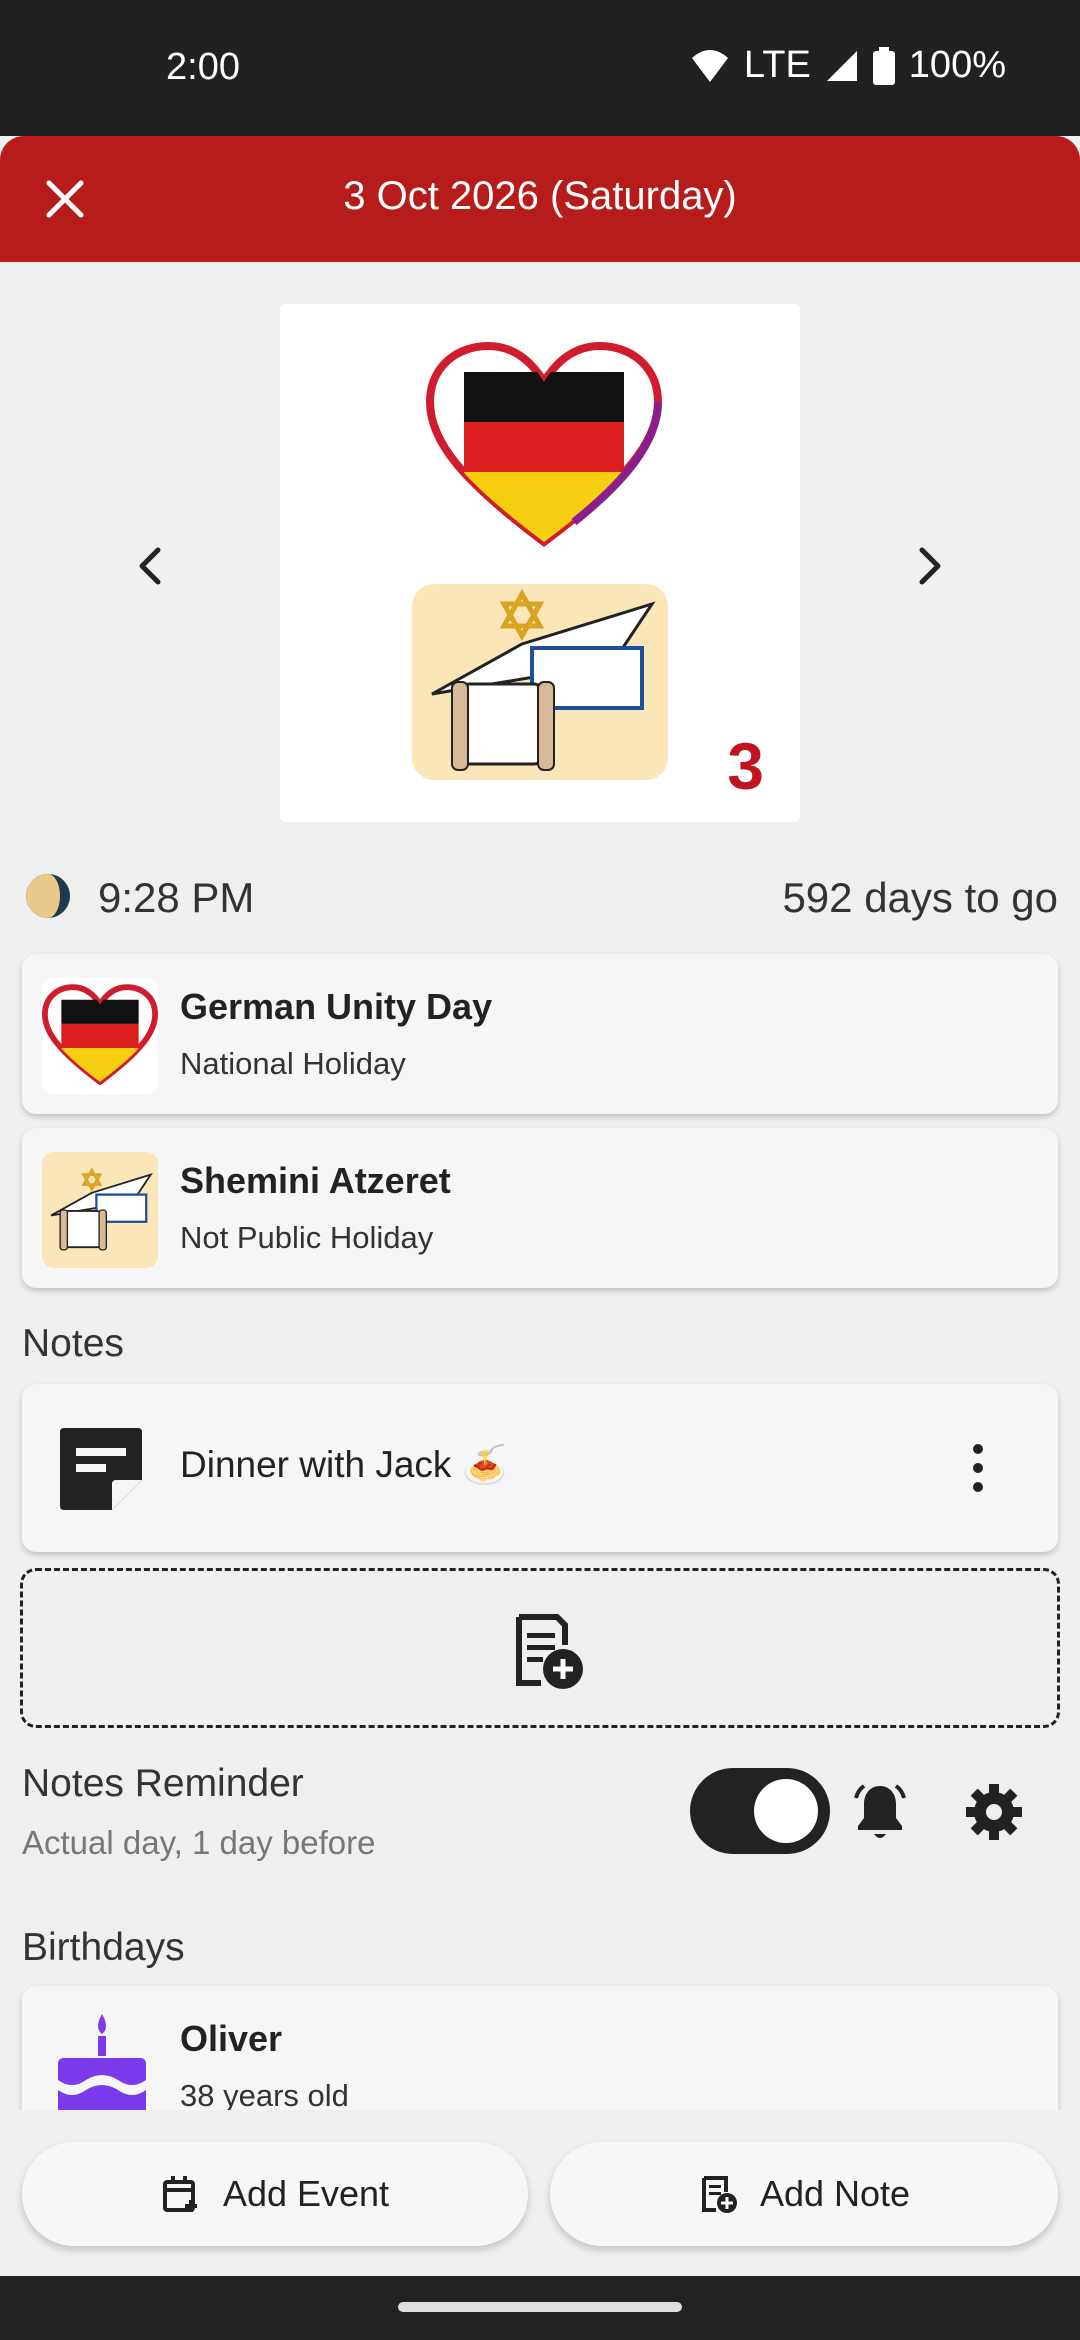  I want to click on chevron-right-icon, so click(930, 566).